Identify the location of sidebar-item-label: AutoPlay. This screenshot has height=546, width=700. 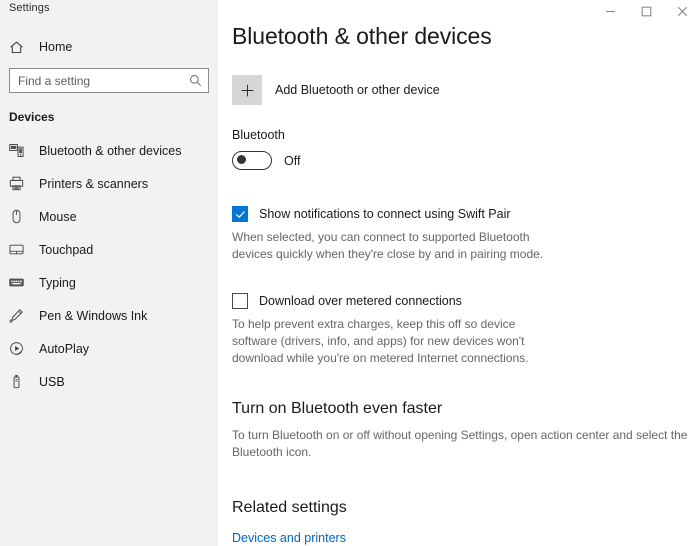
(64, 348).